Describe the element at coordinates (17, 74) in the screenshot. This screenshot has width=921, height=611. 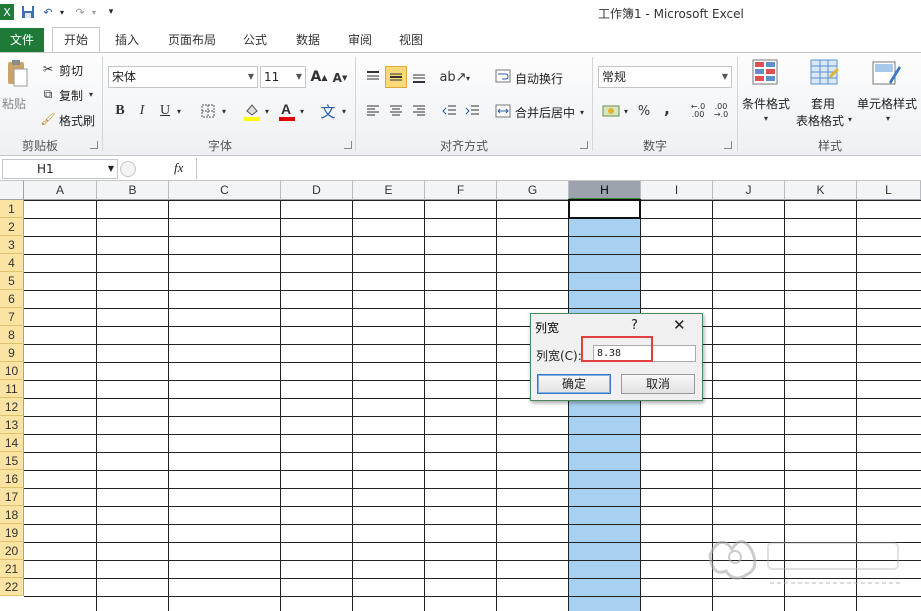
I see `paste-icon` at that location.